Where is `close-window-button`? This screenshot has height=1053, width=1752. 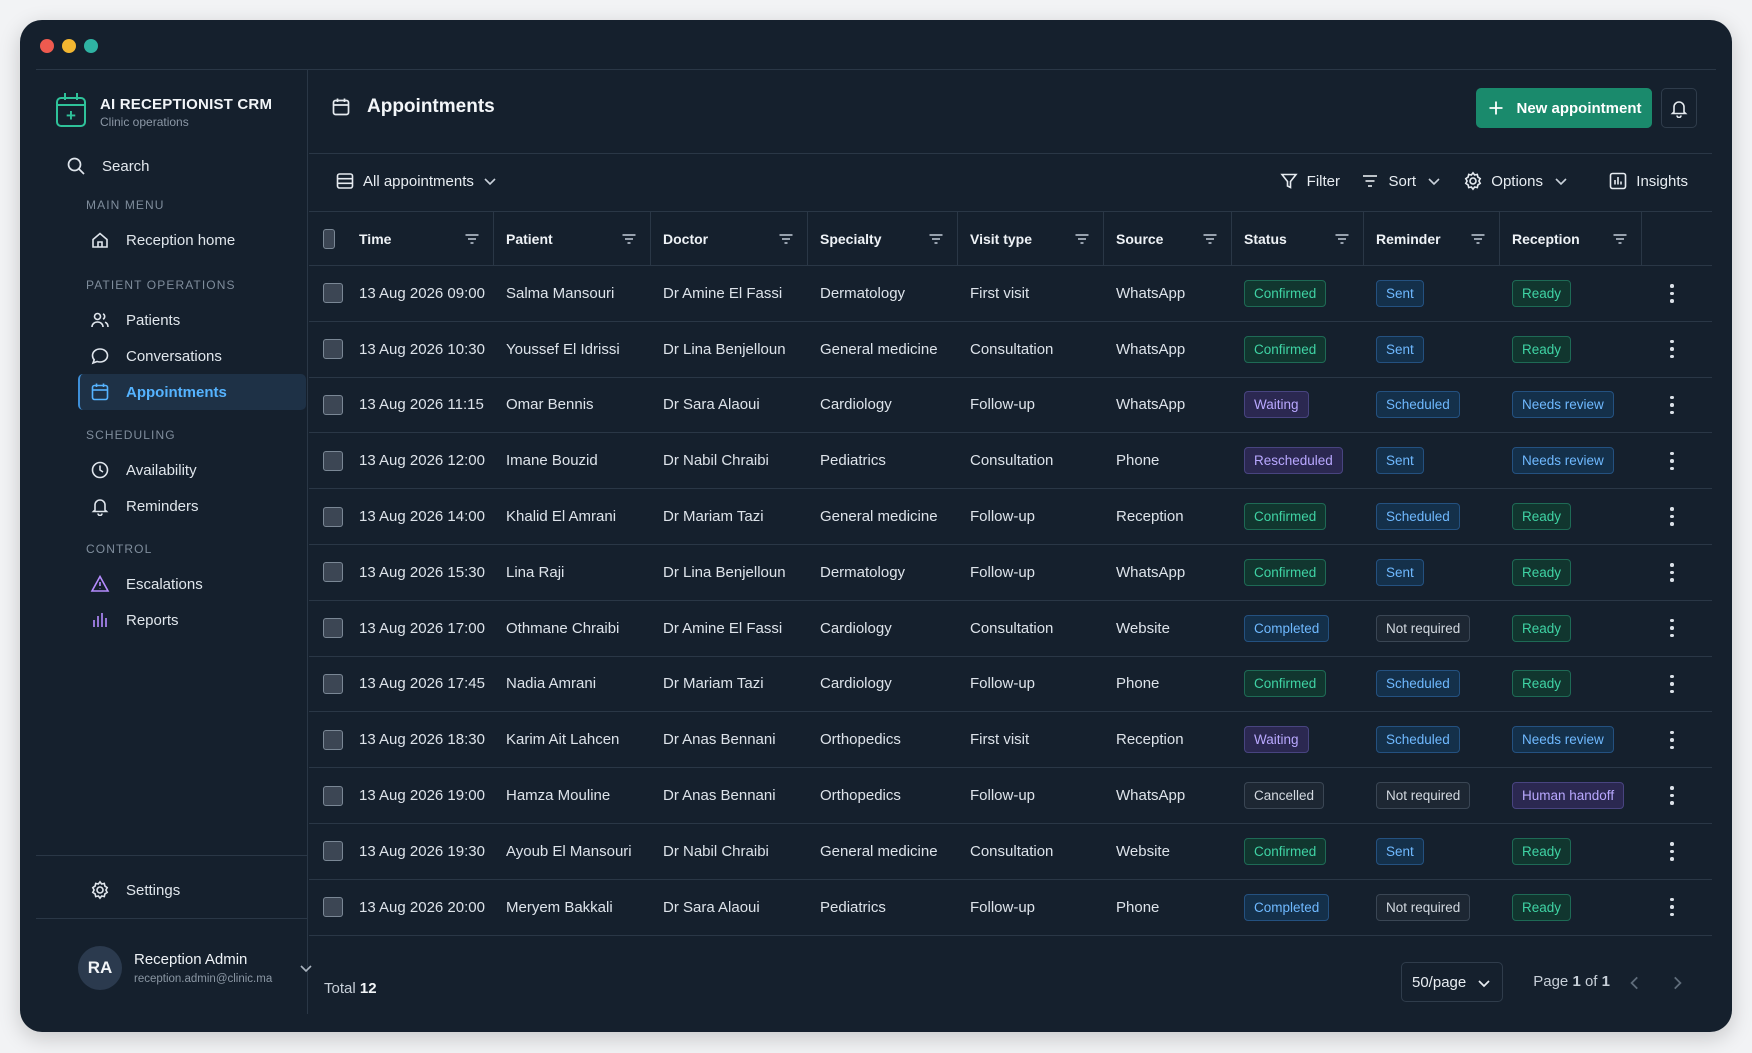
close-window-button is located at coordinates (47, 46).